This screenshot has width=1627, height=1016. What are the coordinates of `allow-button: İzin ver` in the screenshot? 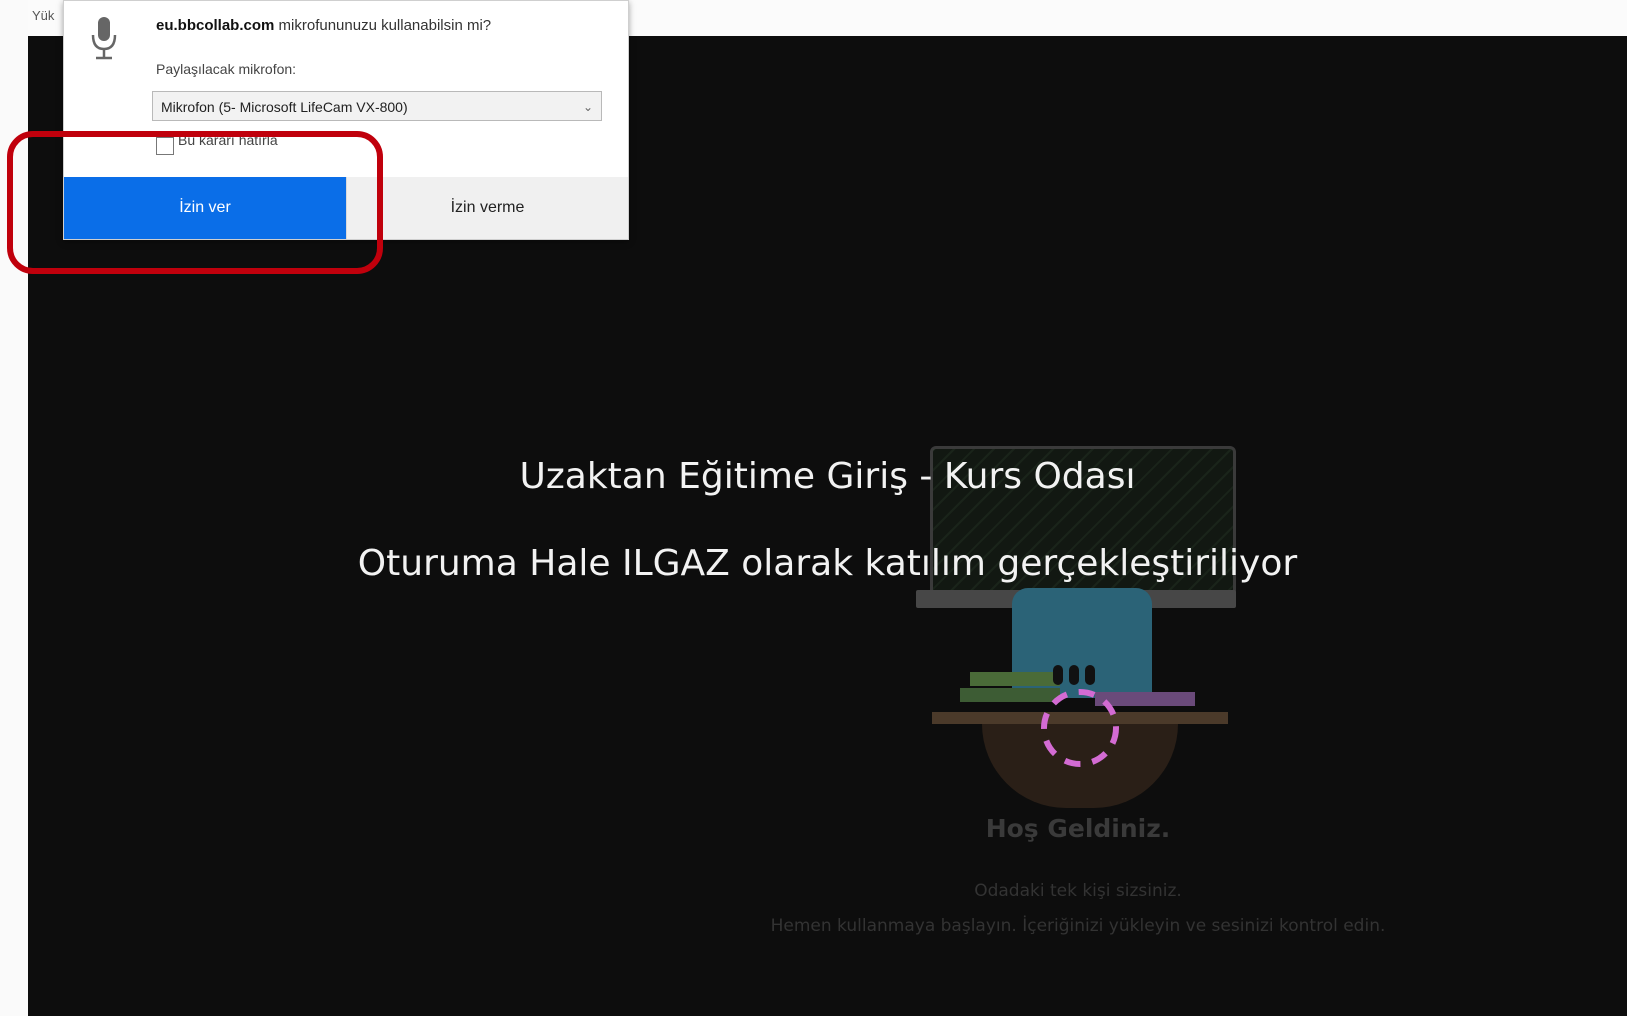 It's located at (205, 208).